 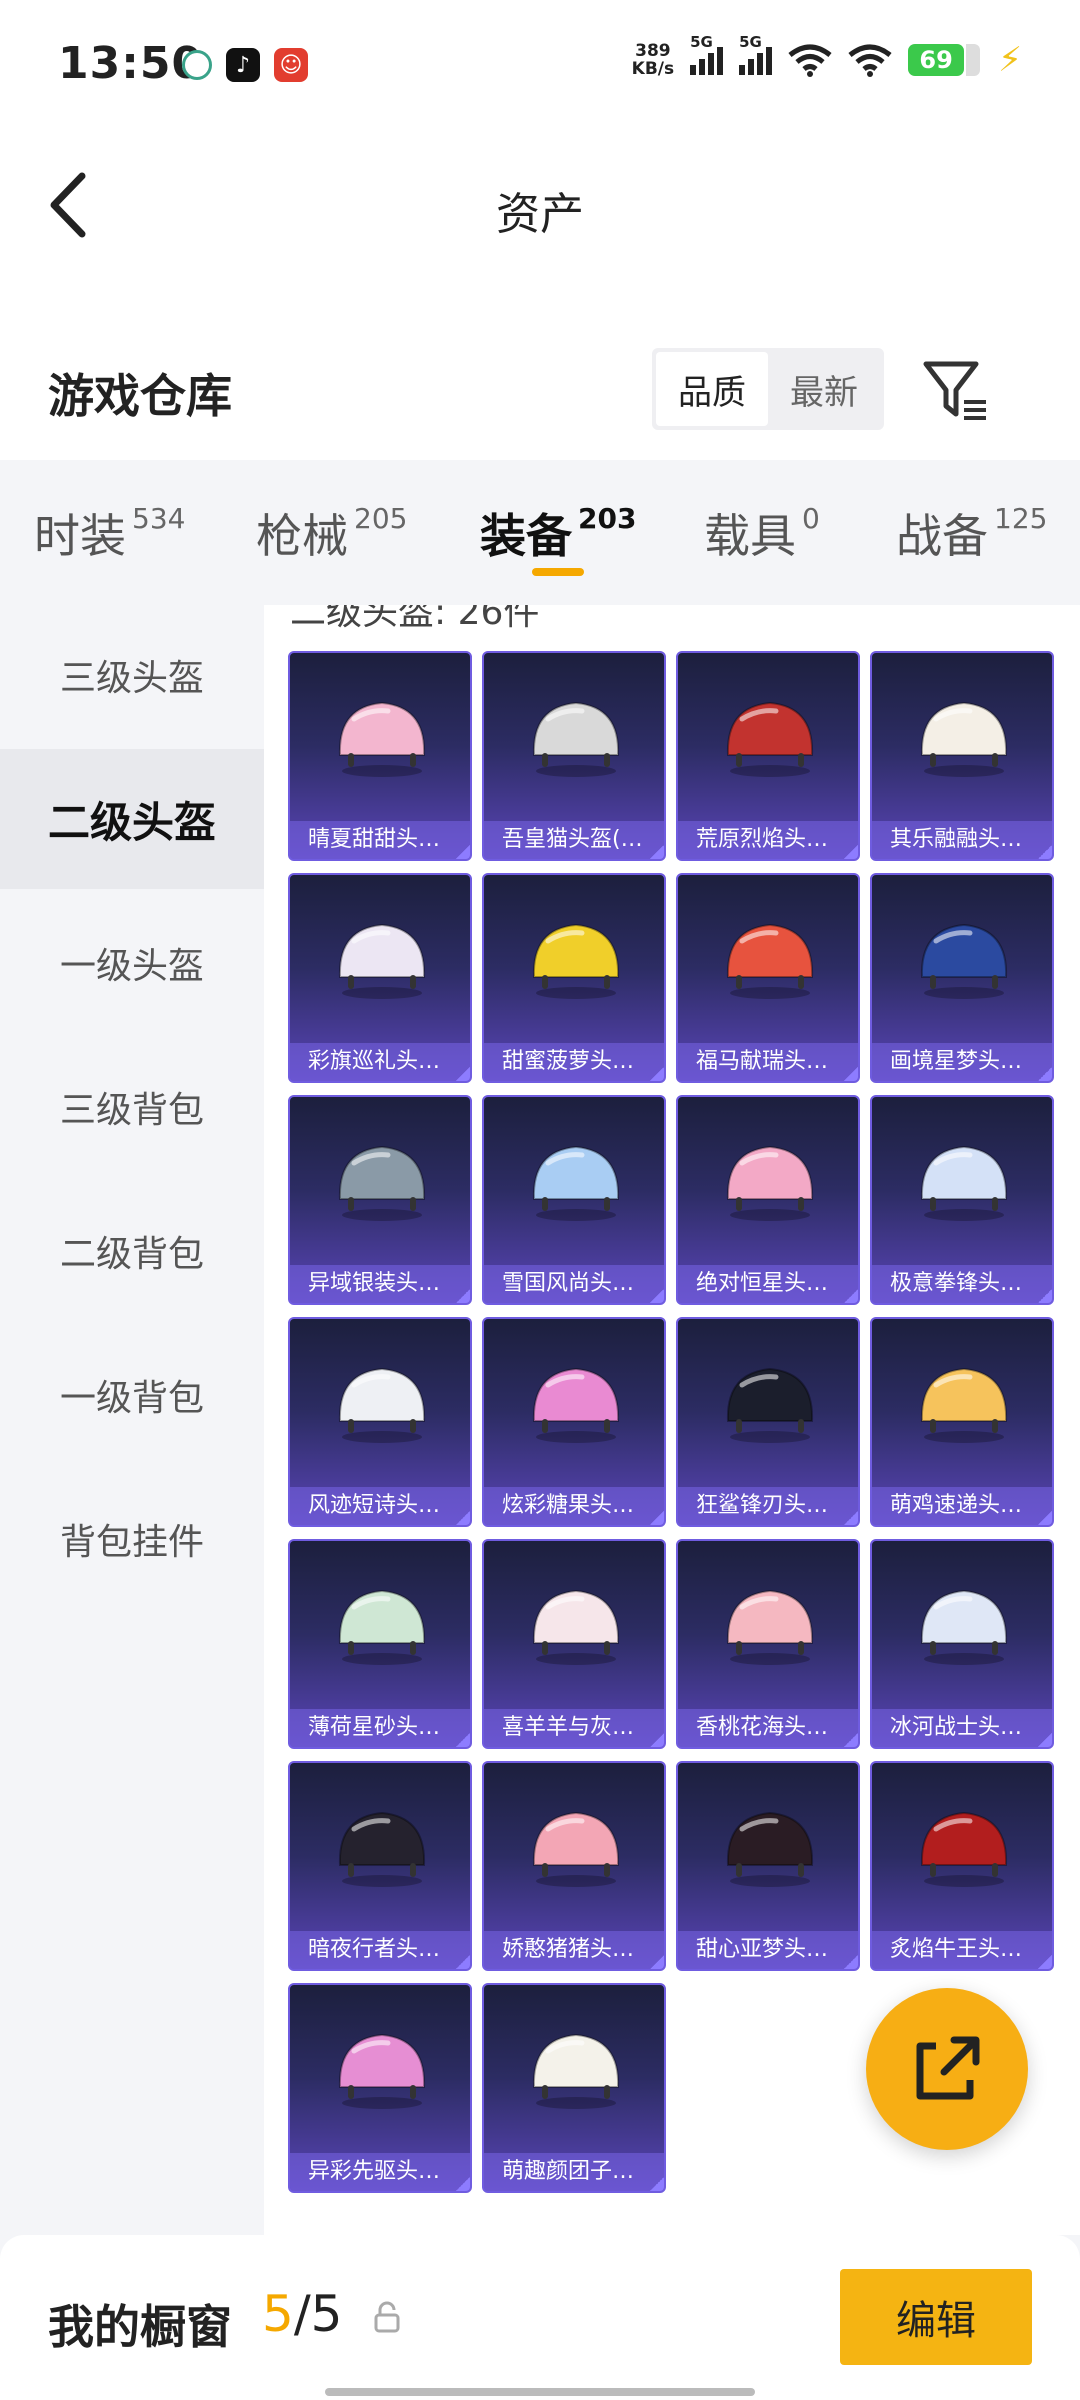 I want to click on tab-equipment: 装备 203, so click(x=558, y=533).